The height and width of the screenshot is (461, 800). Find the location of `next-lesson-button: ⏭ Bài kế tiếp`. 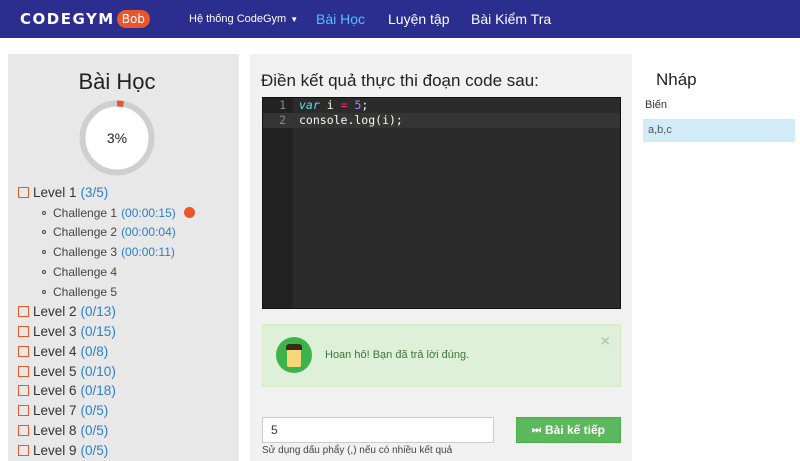

next-lesson-button: ⏭ Bài kế tiếp is located at coordinates (568, 430).